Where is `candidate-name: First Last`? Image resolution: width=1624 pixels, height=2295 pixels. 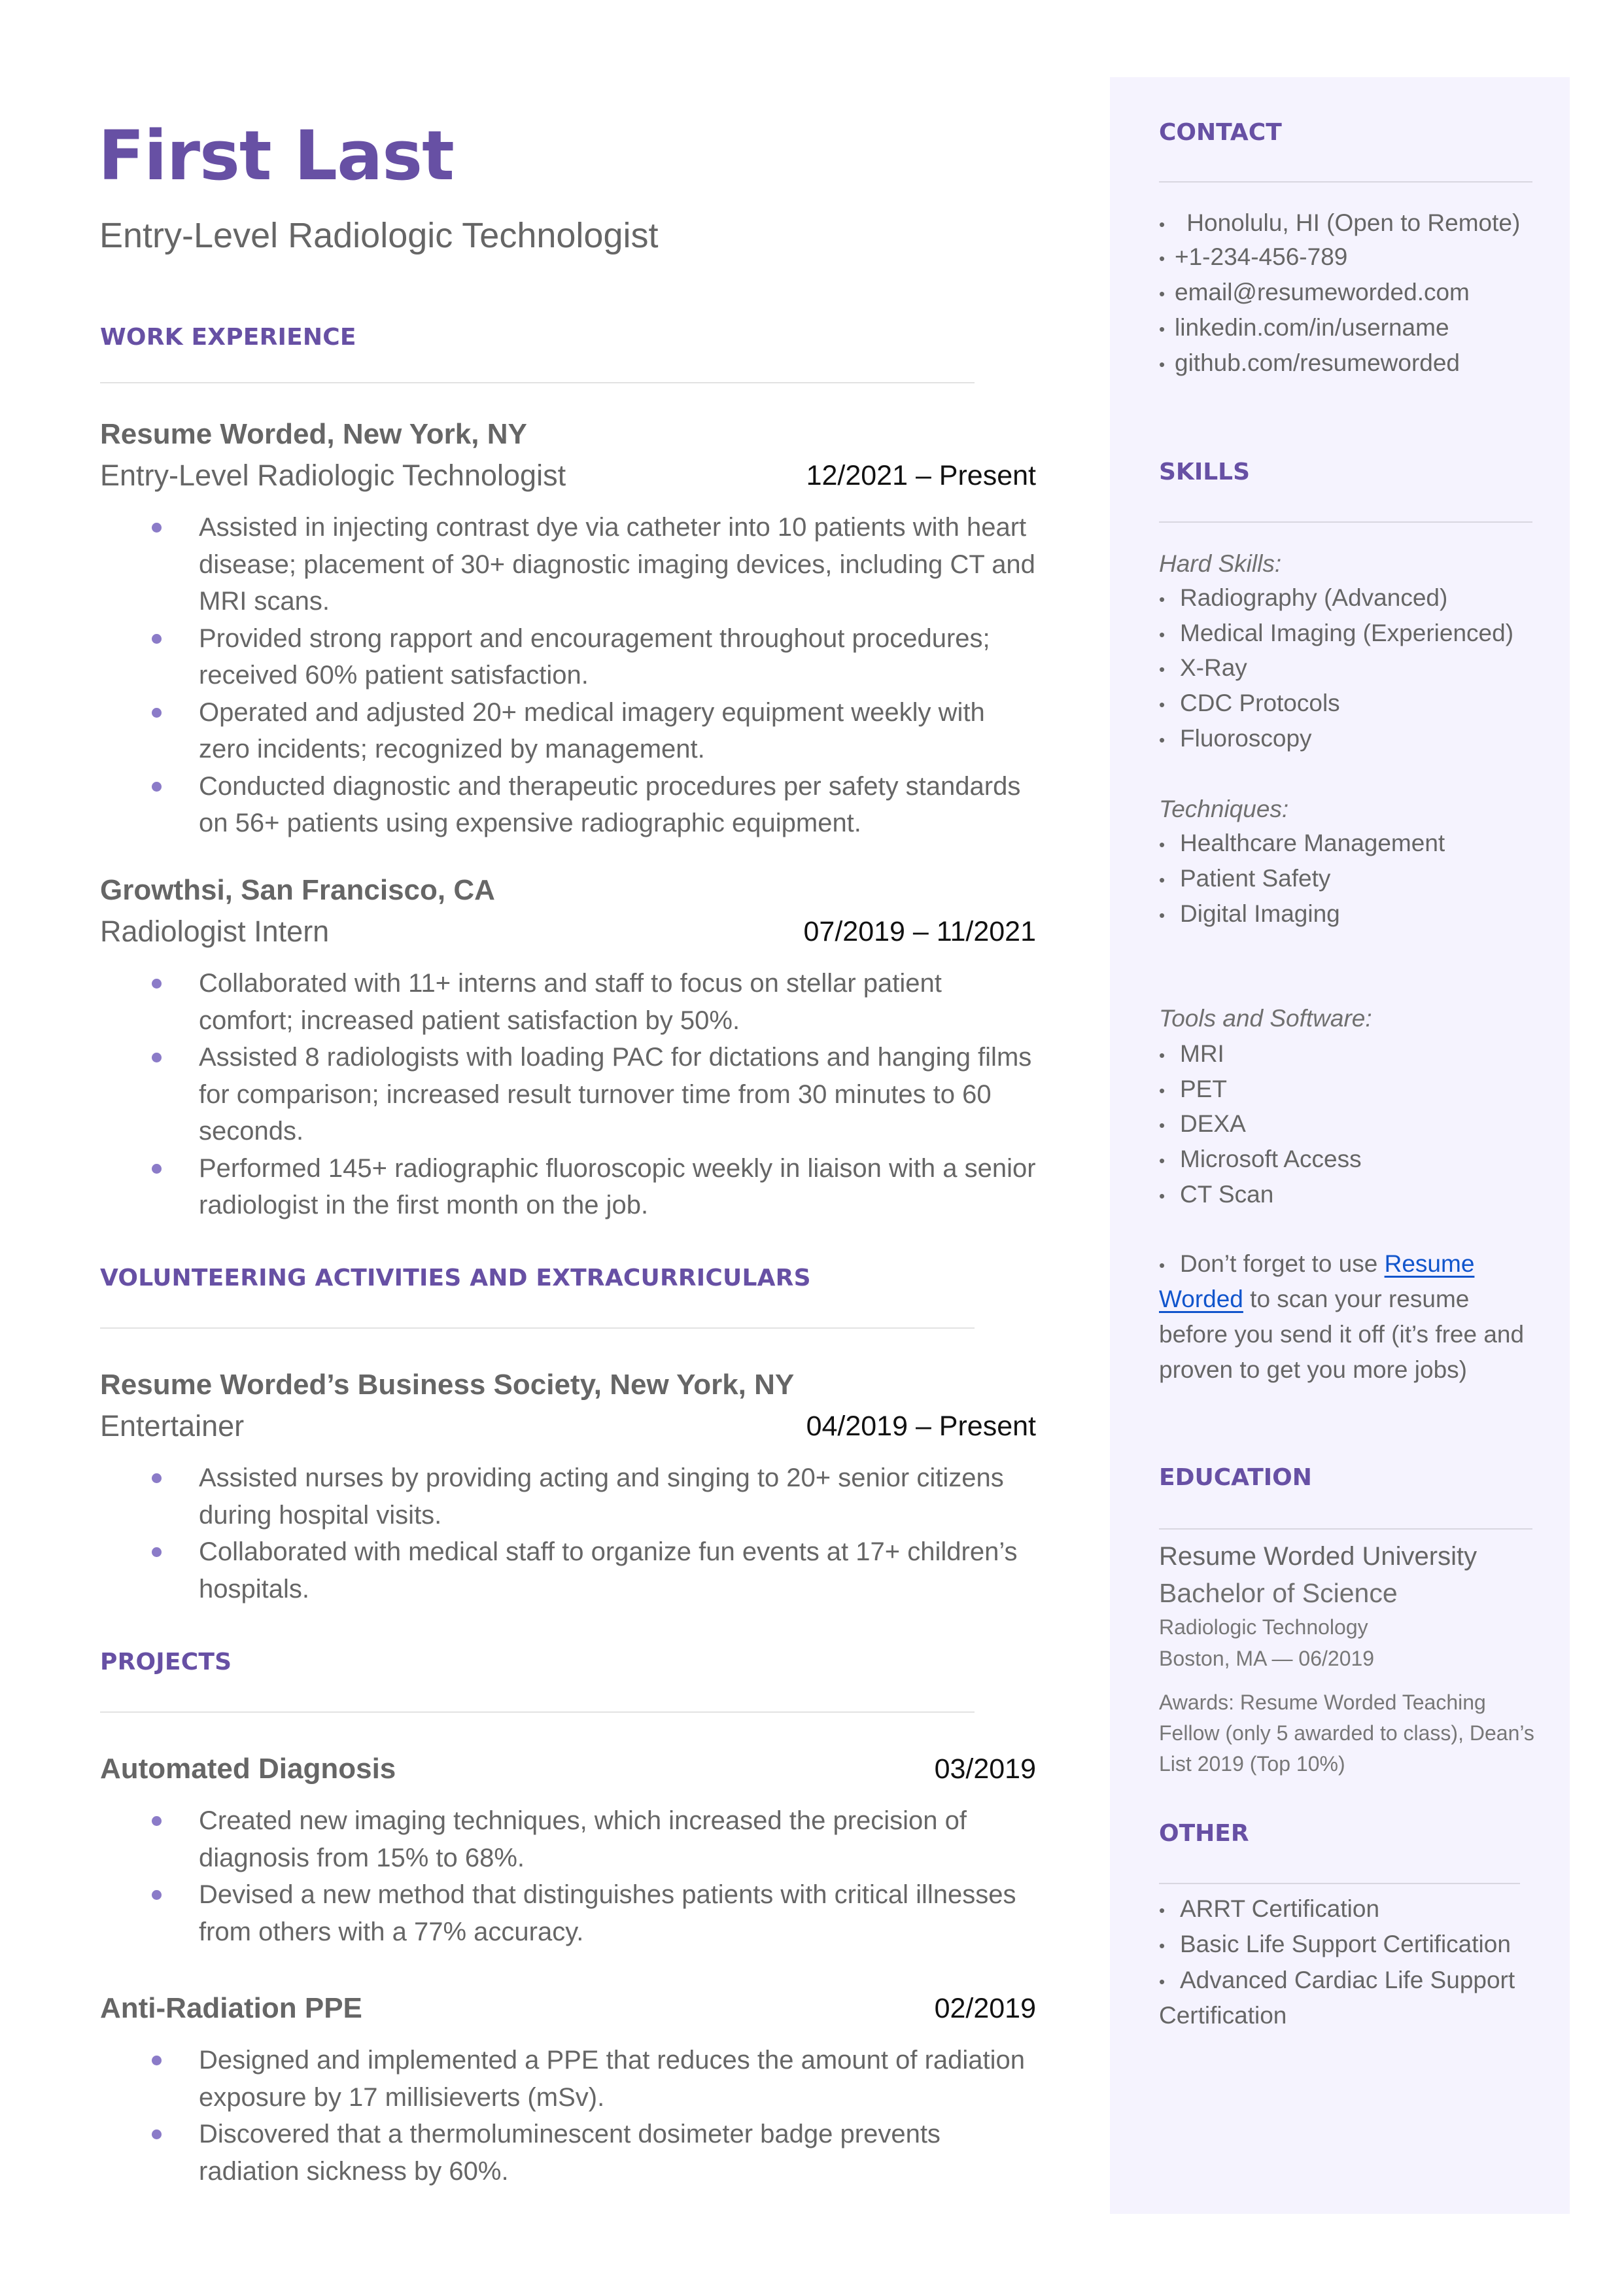
candidate-name: First Last is located at coordinates (276, 156).